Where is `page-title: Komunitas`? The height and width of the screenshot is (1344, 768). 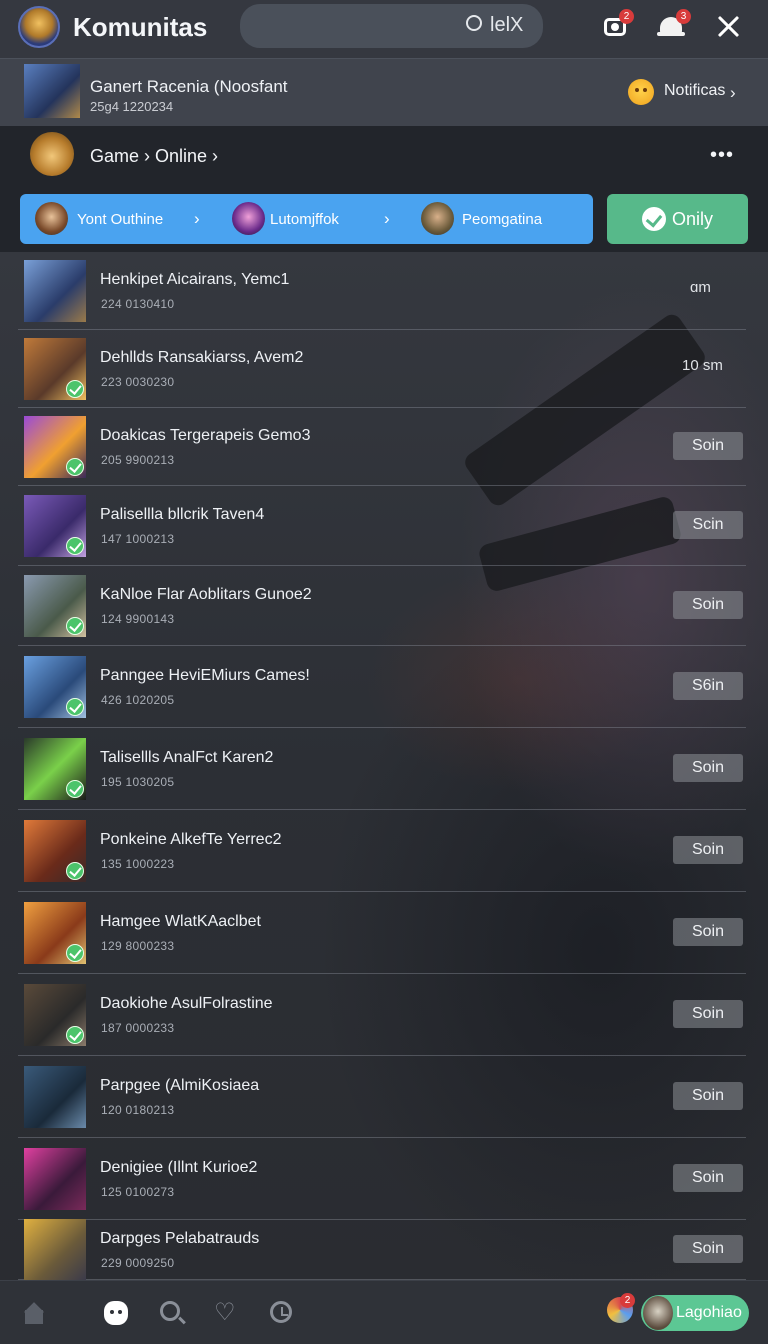 page-title: Komunitas is located at coordinates (140, 27).